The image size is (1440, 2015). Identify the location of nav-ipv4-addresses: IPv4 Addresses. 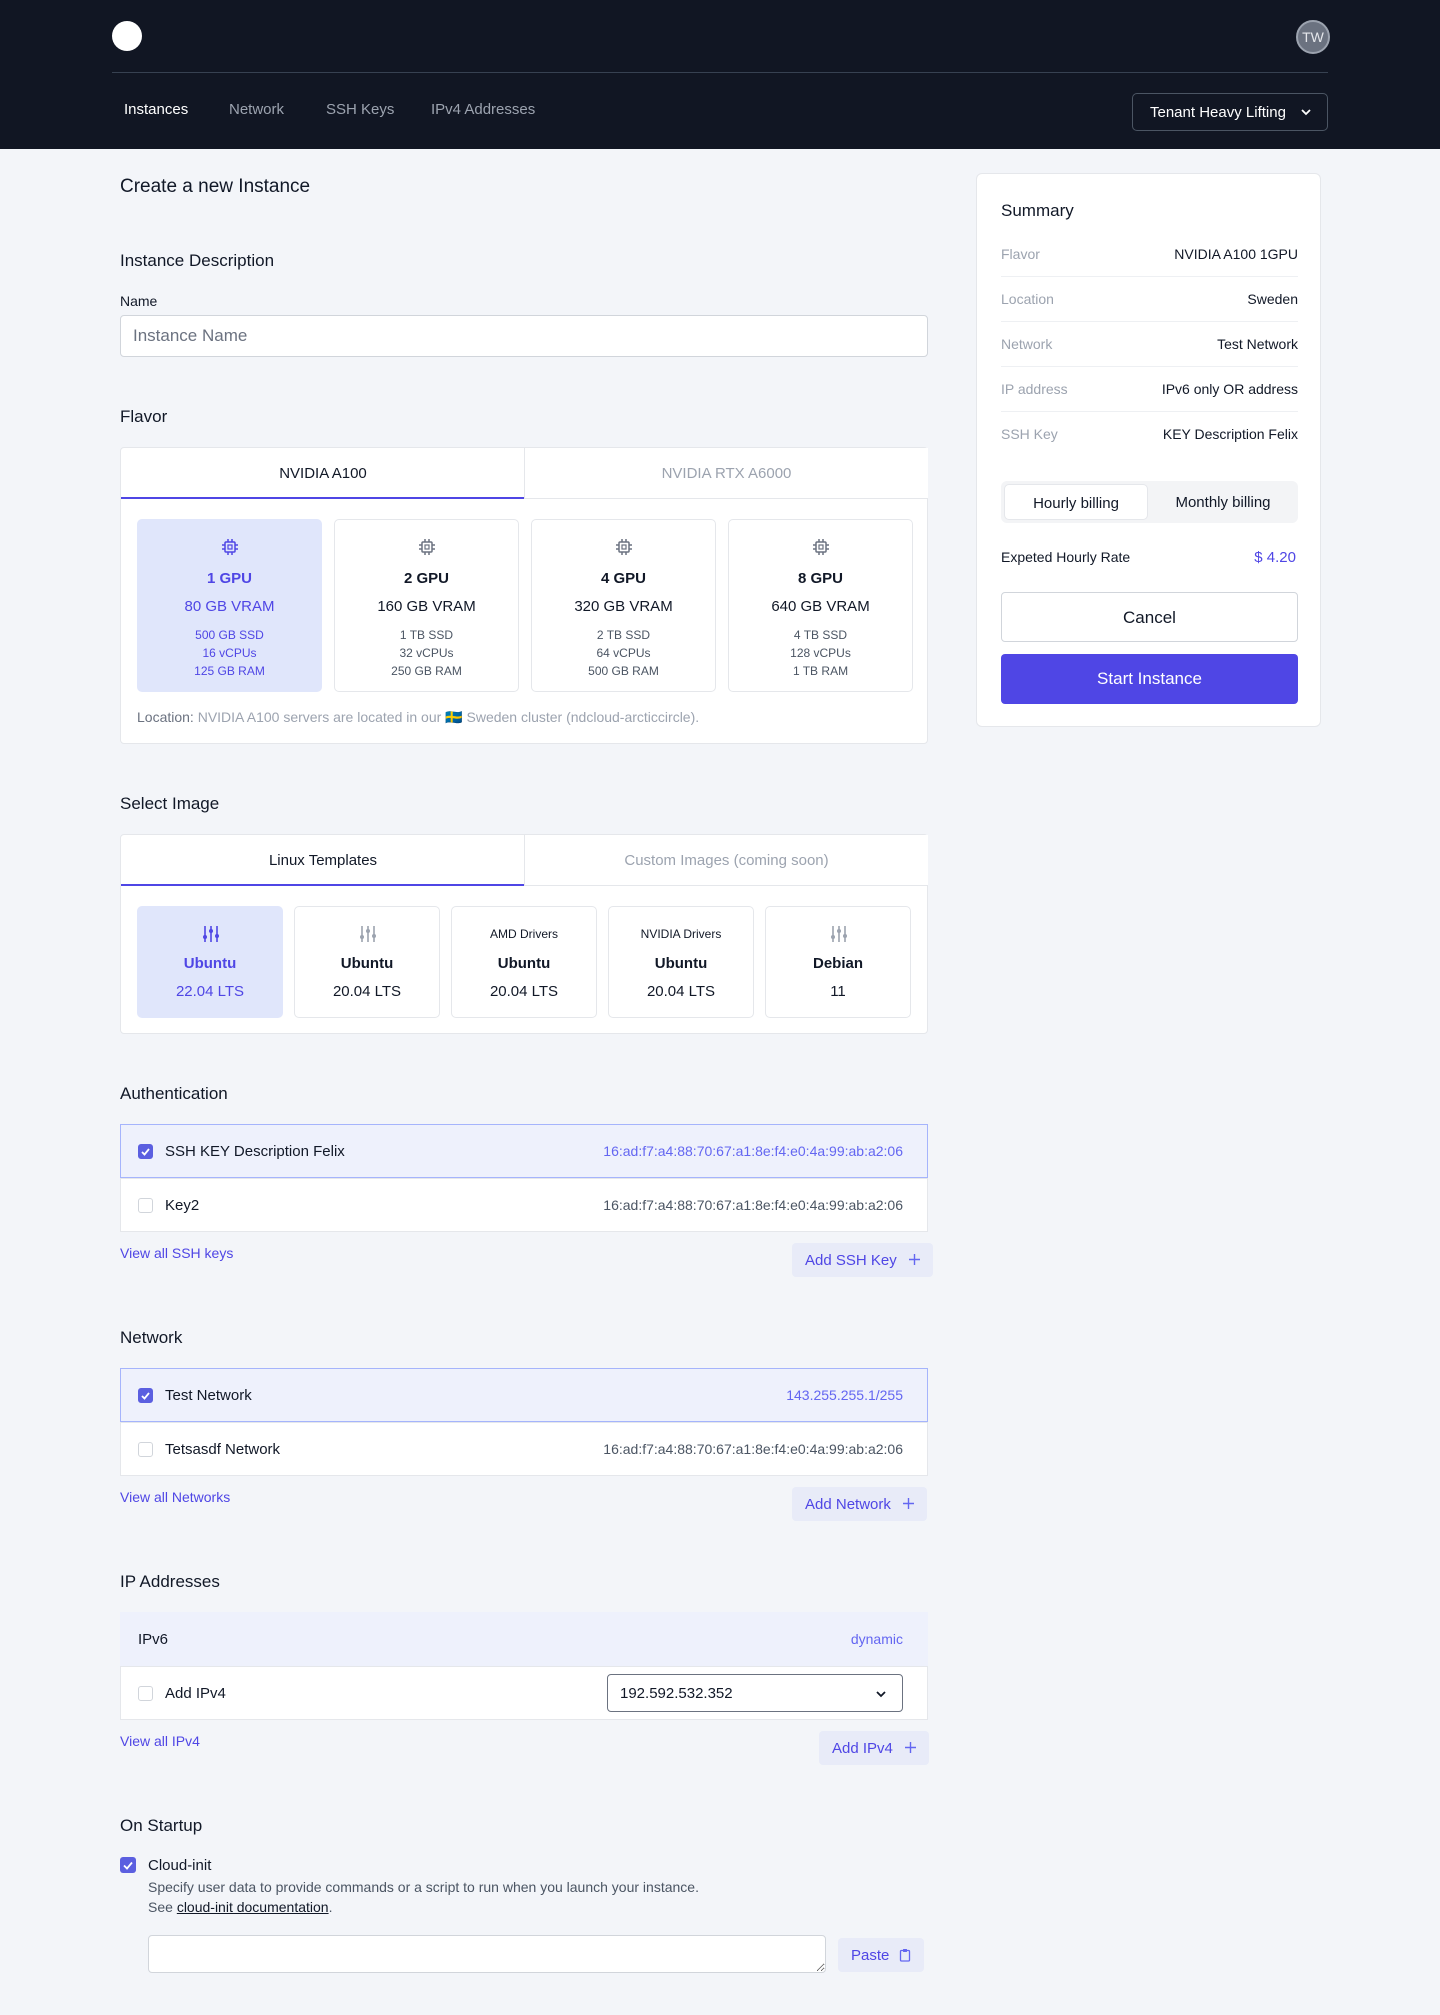
(483, 109).